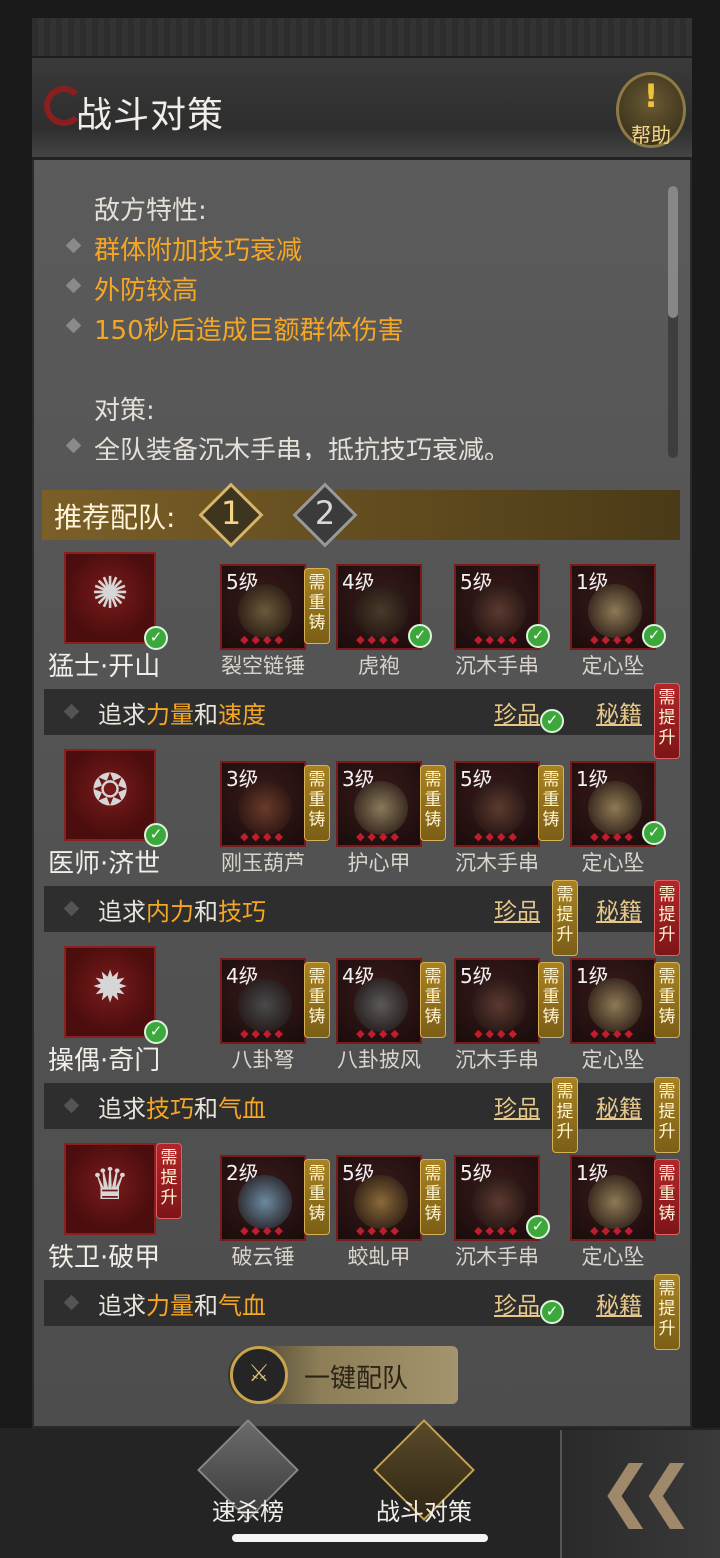 The image size is (720, 1558). What do you see at coordinates (673, 252) in the screenshot?
I see `scrollbar-thumb` at bounding box center [673, 252].